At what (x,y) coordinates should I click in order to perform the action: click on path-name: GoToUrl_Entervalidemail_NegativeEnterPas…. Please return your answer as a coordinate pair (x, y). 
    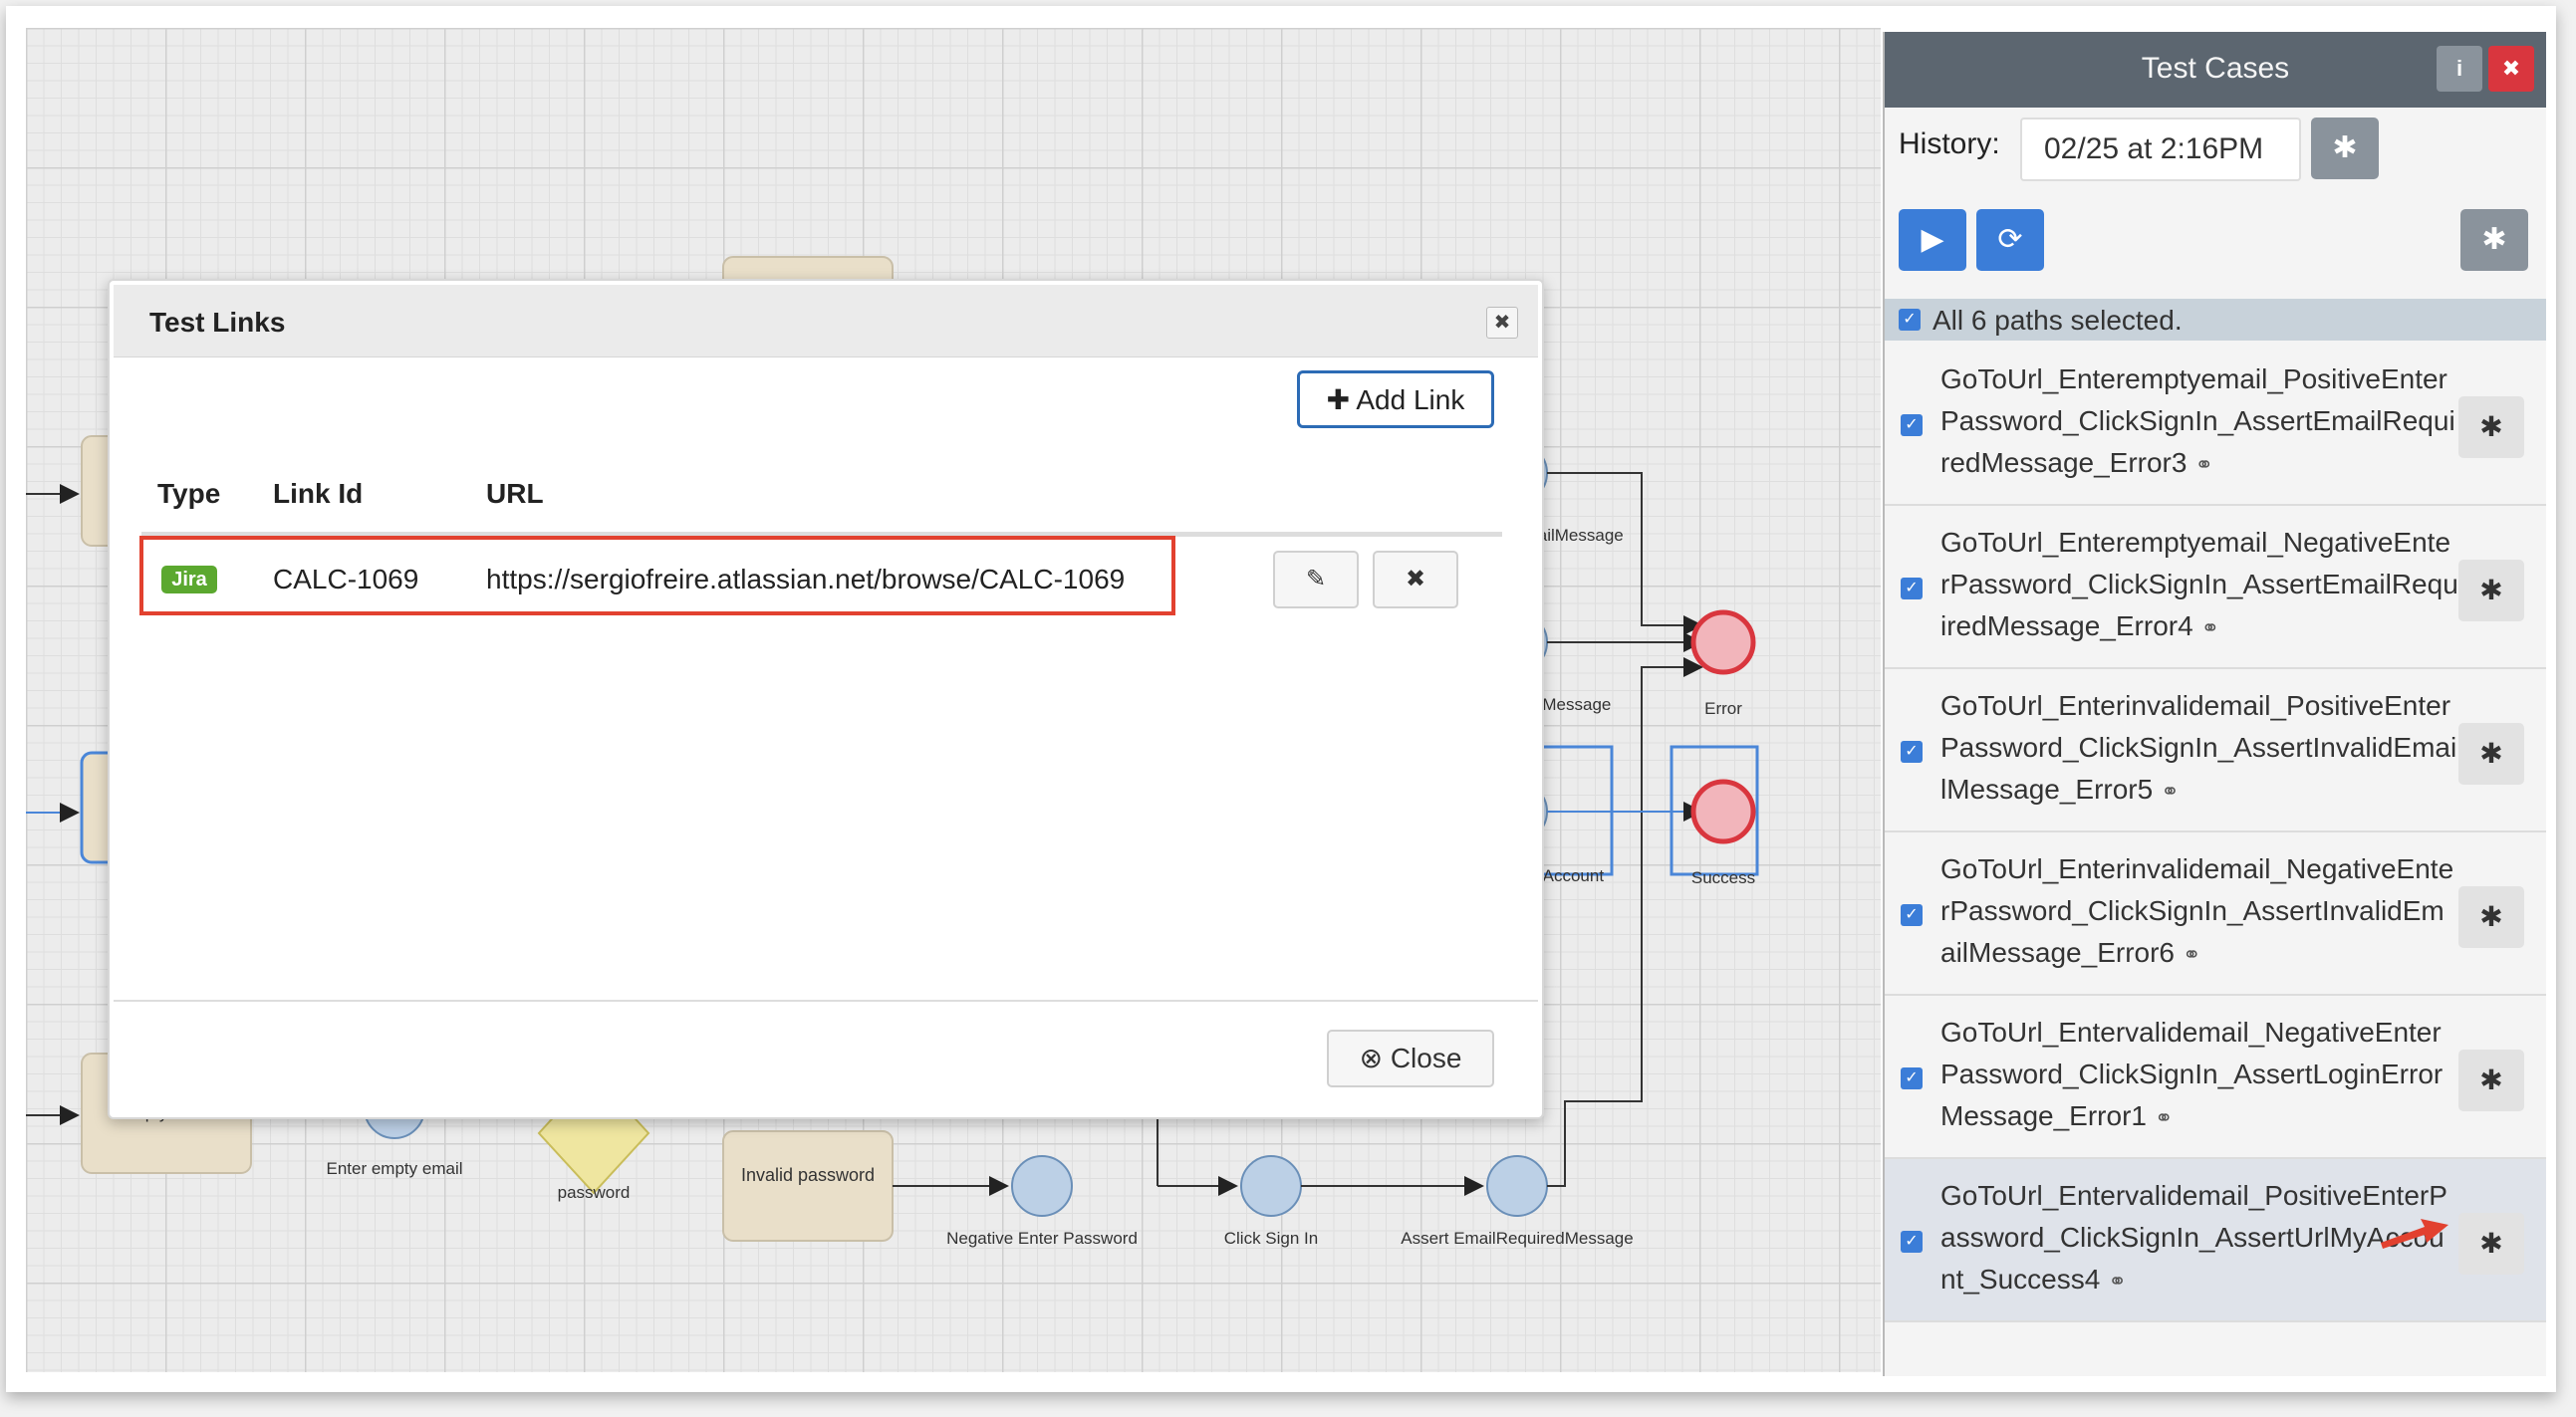
    Looking at the image, I should click on (2192, 1074).